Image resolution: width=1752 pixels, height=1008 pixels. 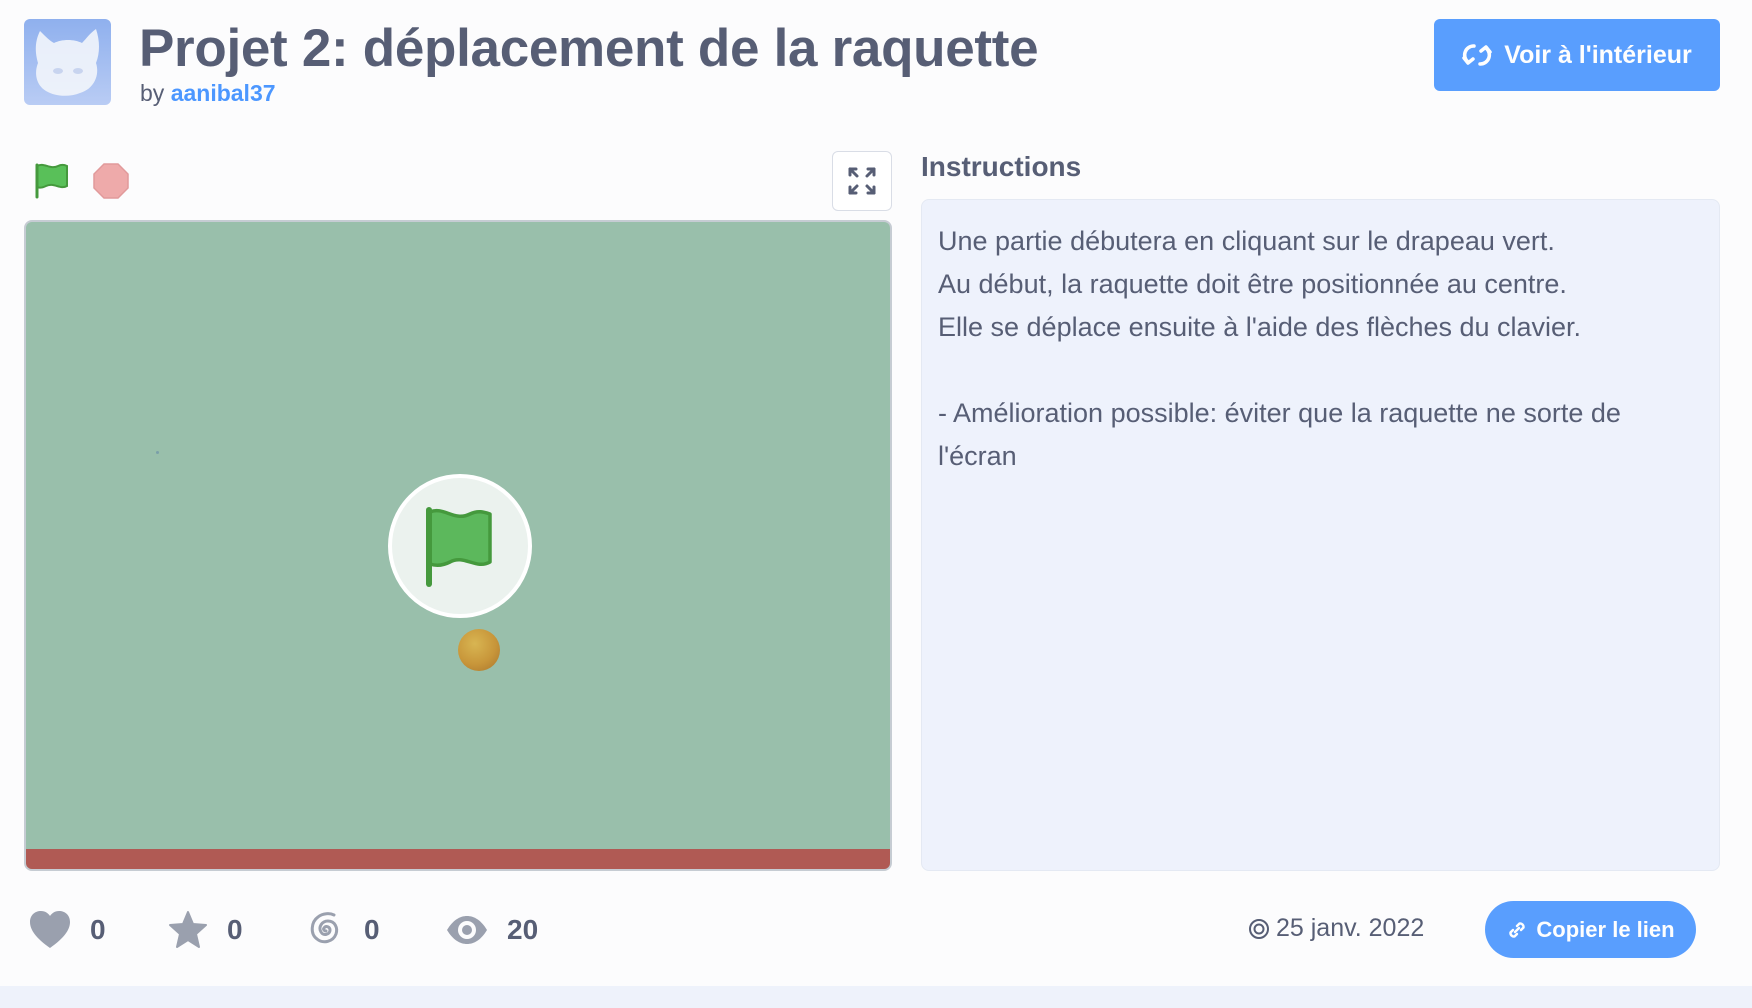 I want to click on love-stat: 0, so click(x=97, y=930).